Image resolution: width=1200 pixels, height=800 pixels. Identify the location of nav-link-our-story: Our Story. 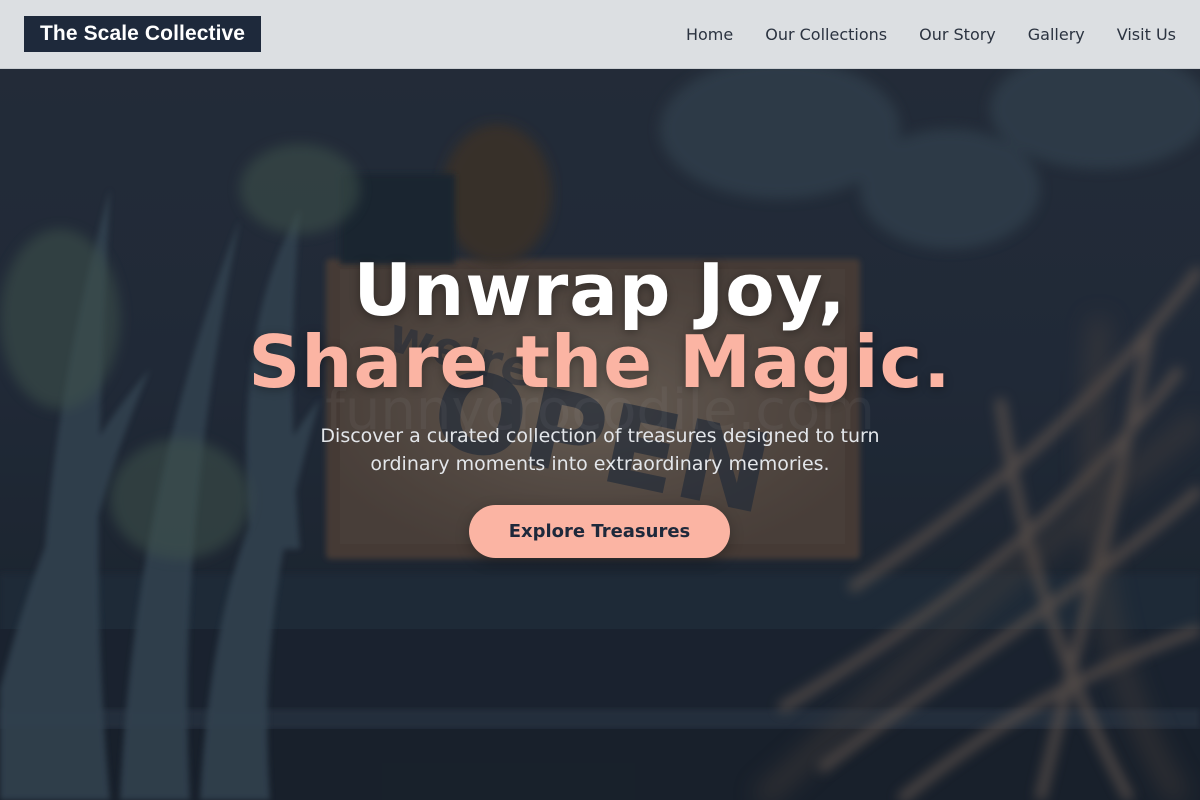
(957, 34).